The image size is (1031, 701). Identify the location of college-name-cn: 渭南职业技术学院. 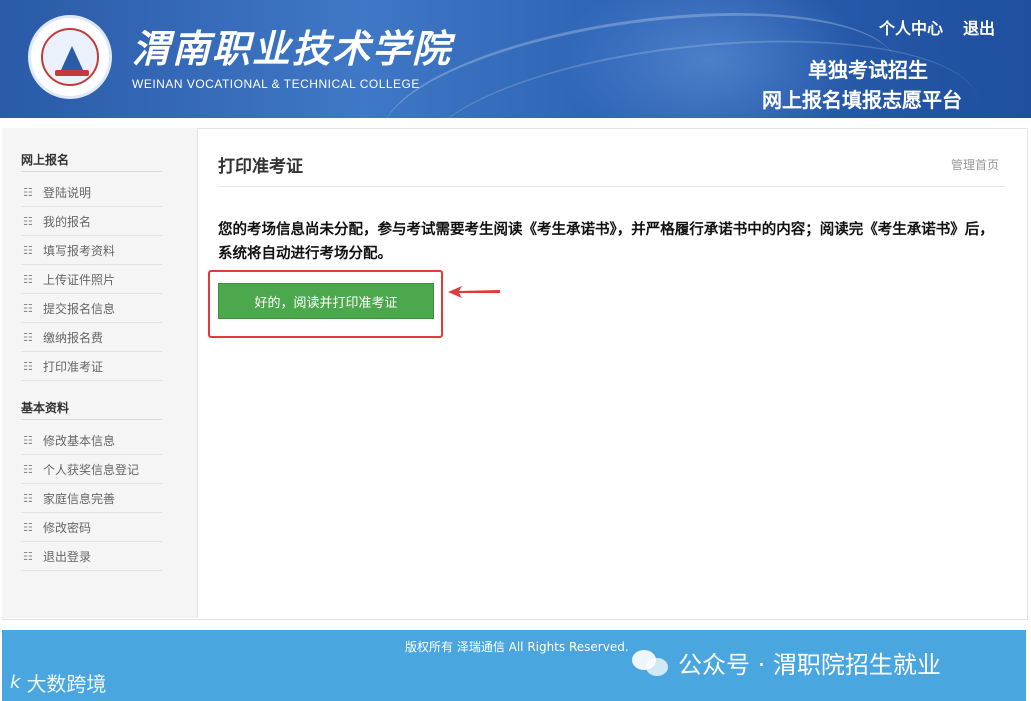
(292, 48).